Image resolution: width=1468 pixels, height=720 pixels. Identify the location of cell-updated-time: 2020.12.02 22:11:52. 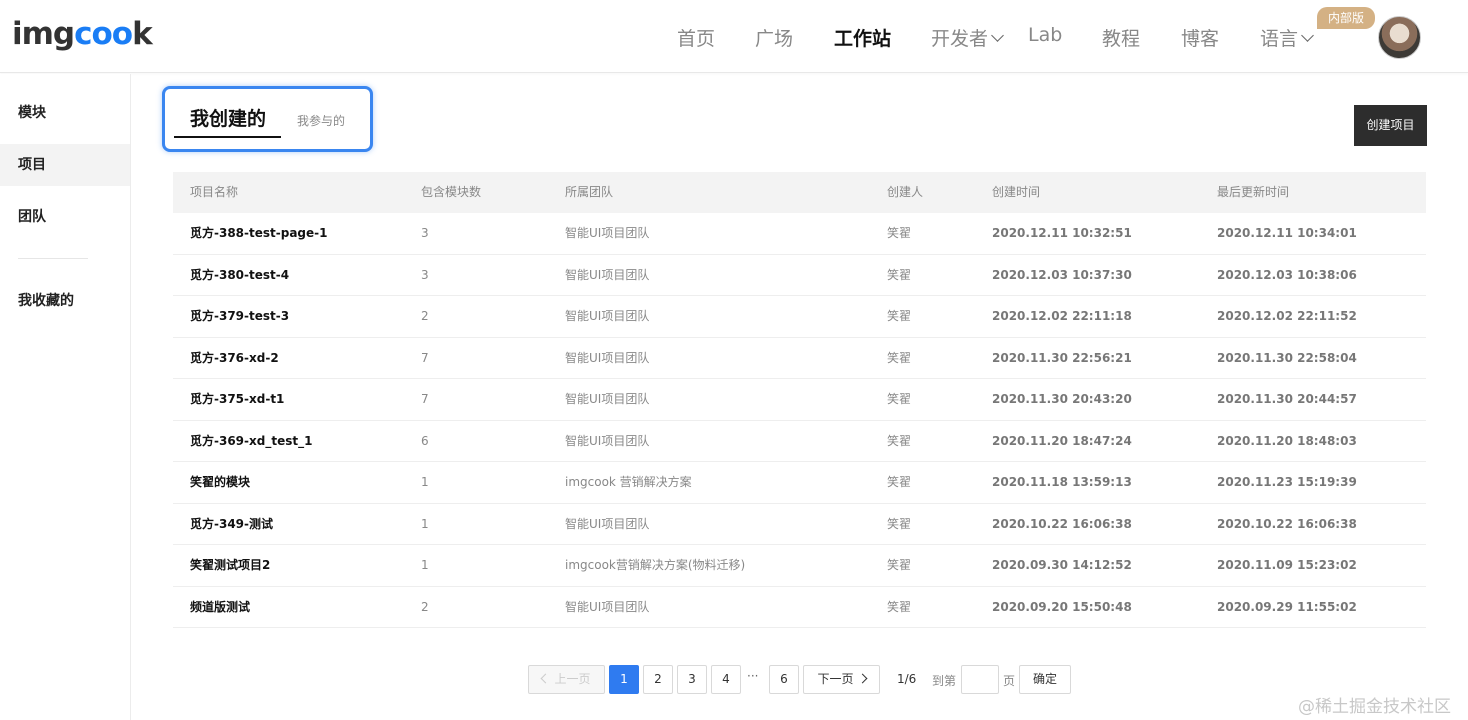
(1287, 316).